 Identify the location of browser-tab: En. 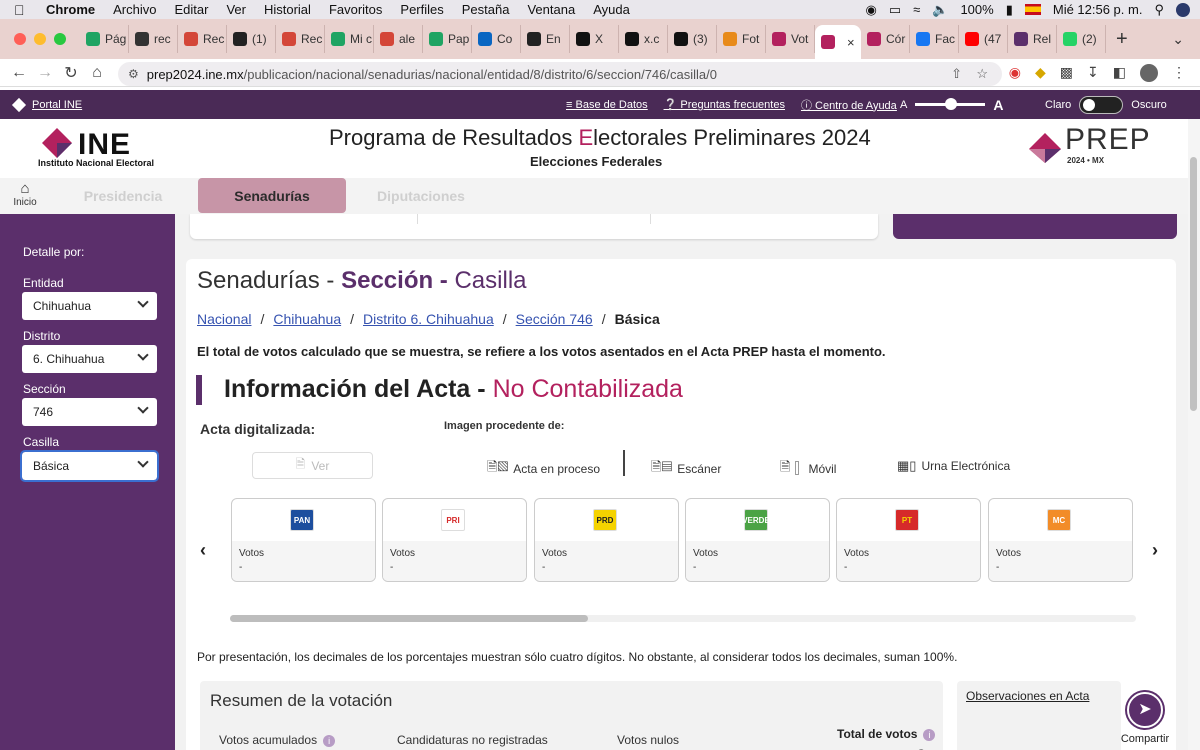
(545, 39).